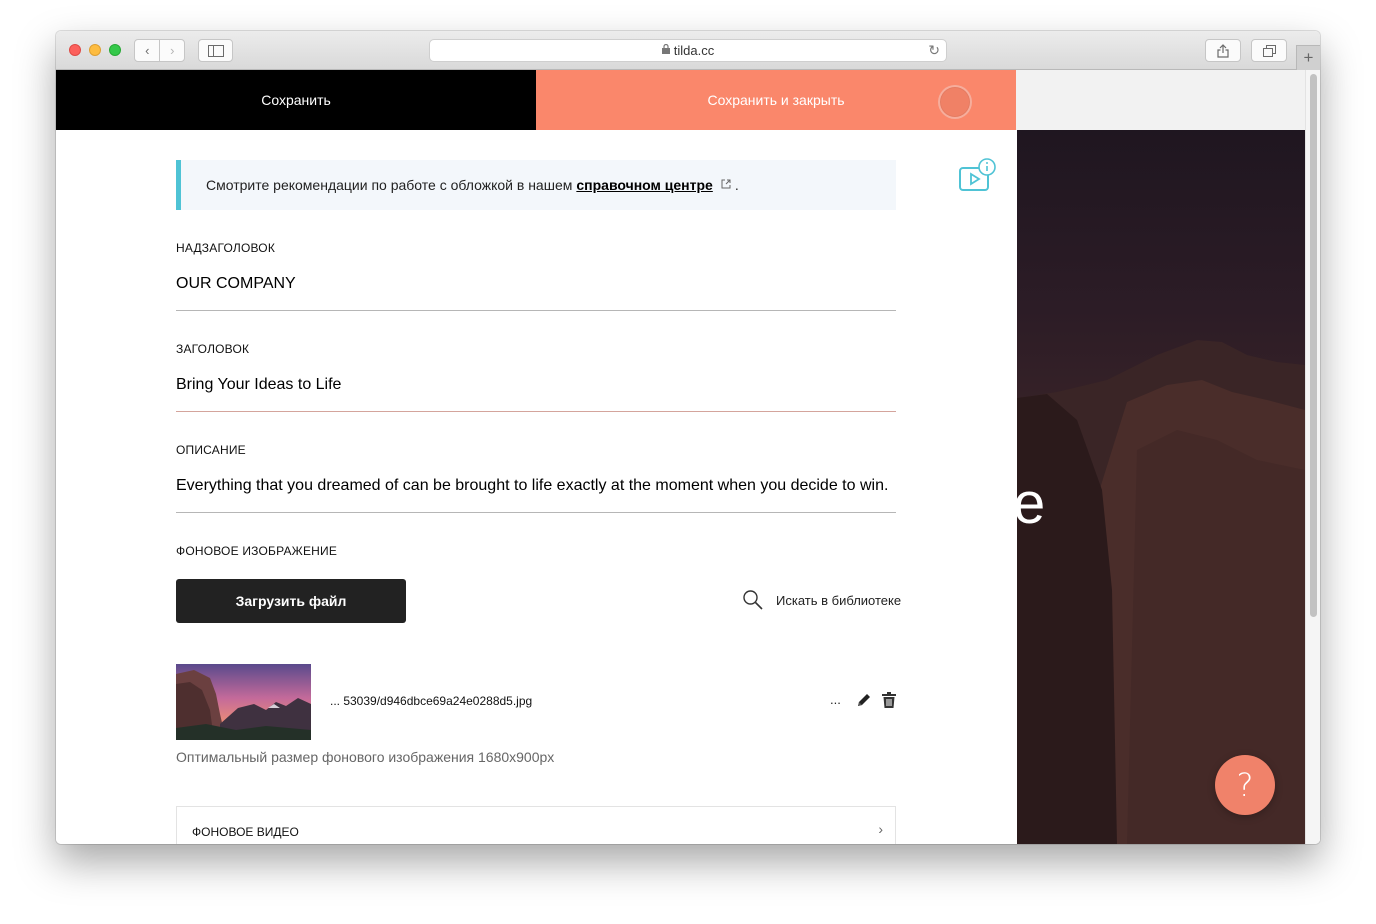 The image size is (1376, 924). What do you see at coordinates (291, 601) in the screenshot?
I see `upload-file-button: Загрузить файл` at bounding box center [291, 601].